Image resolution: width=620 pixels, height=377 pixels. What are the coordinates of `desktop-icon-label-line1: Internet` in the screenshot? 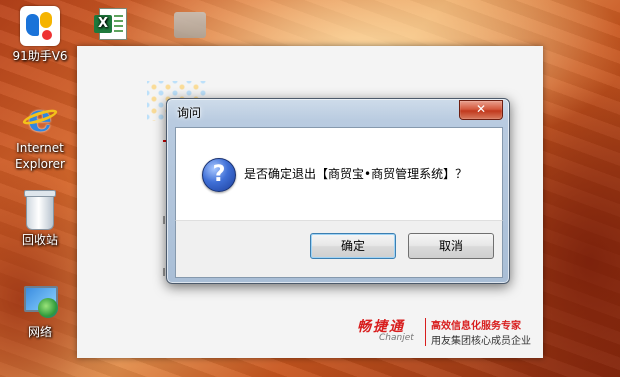 It's located at (40, 148).